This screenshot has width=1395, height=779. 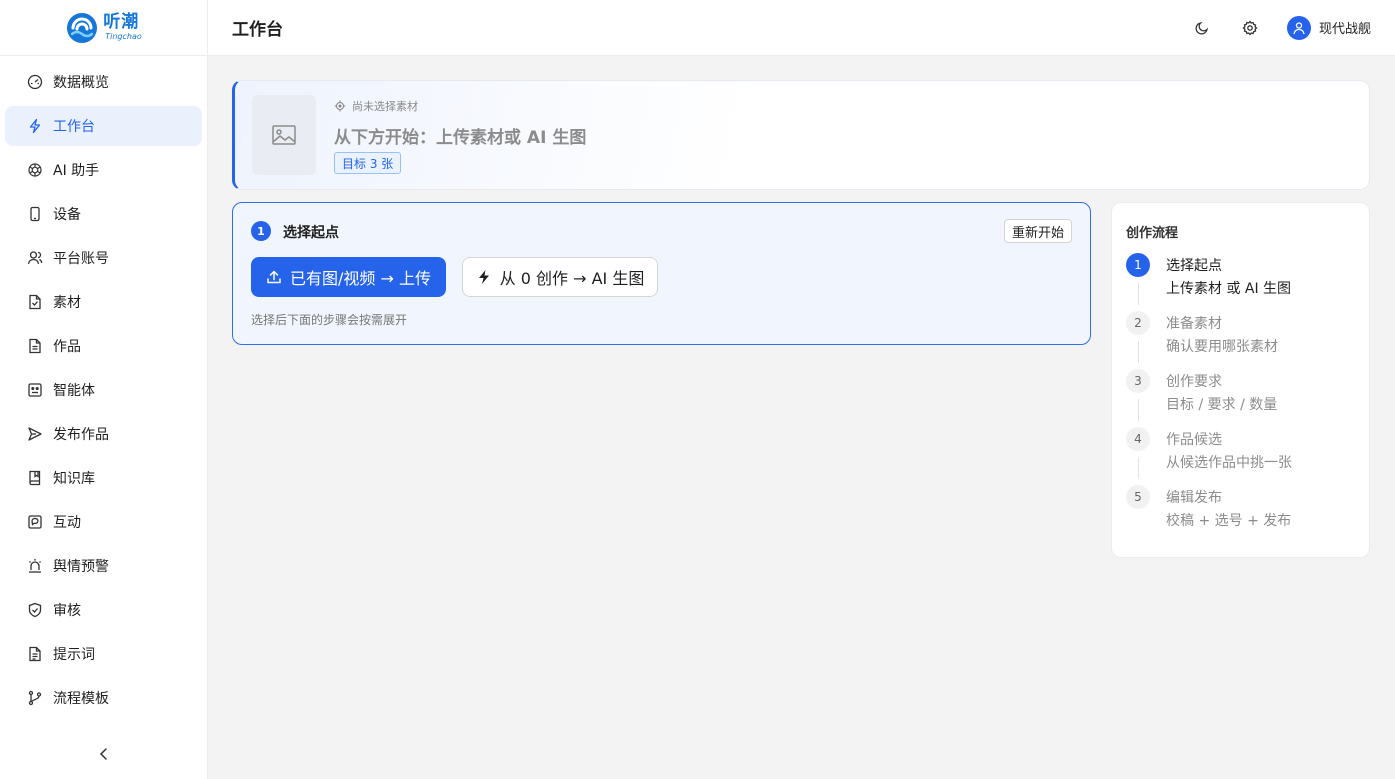 What do you see at coordinates (1138, 265) in the screenshot?
I see `flow-step-number: 1` at bounding box center [1138, 265].